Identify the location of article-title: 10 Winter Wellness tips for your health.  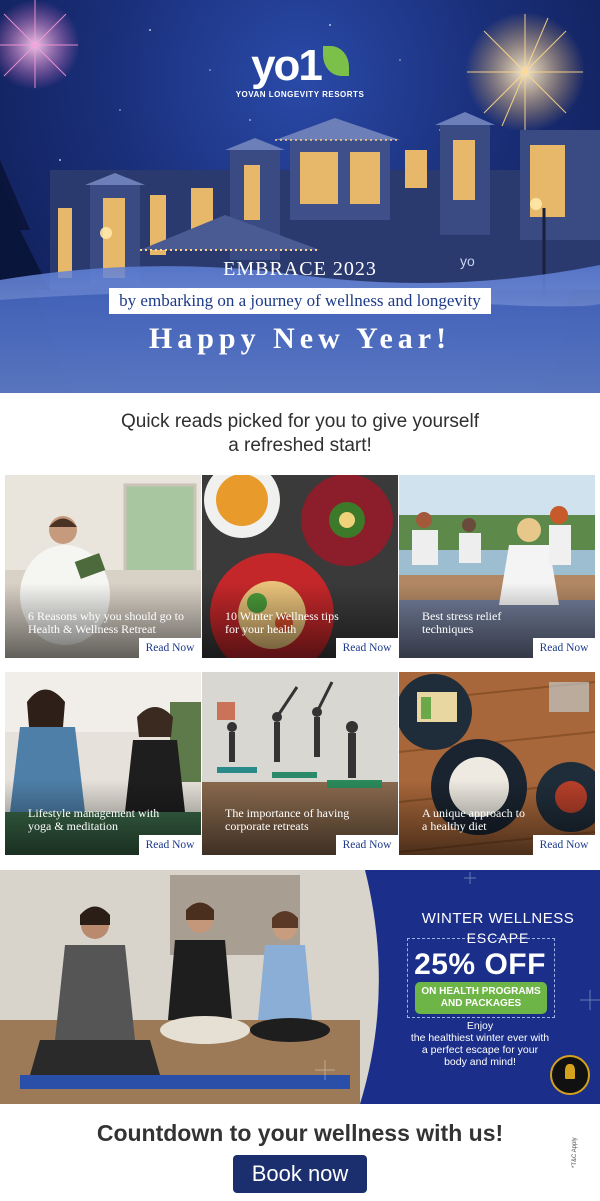
(307, 623).